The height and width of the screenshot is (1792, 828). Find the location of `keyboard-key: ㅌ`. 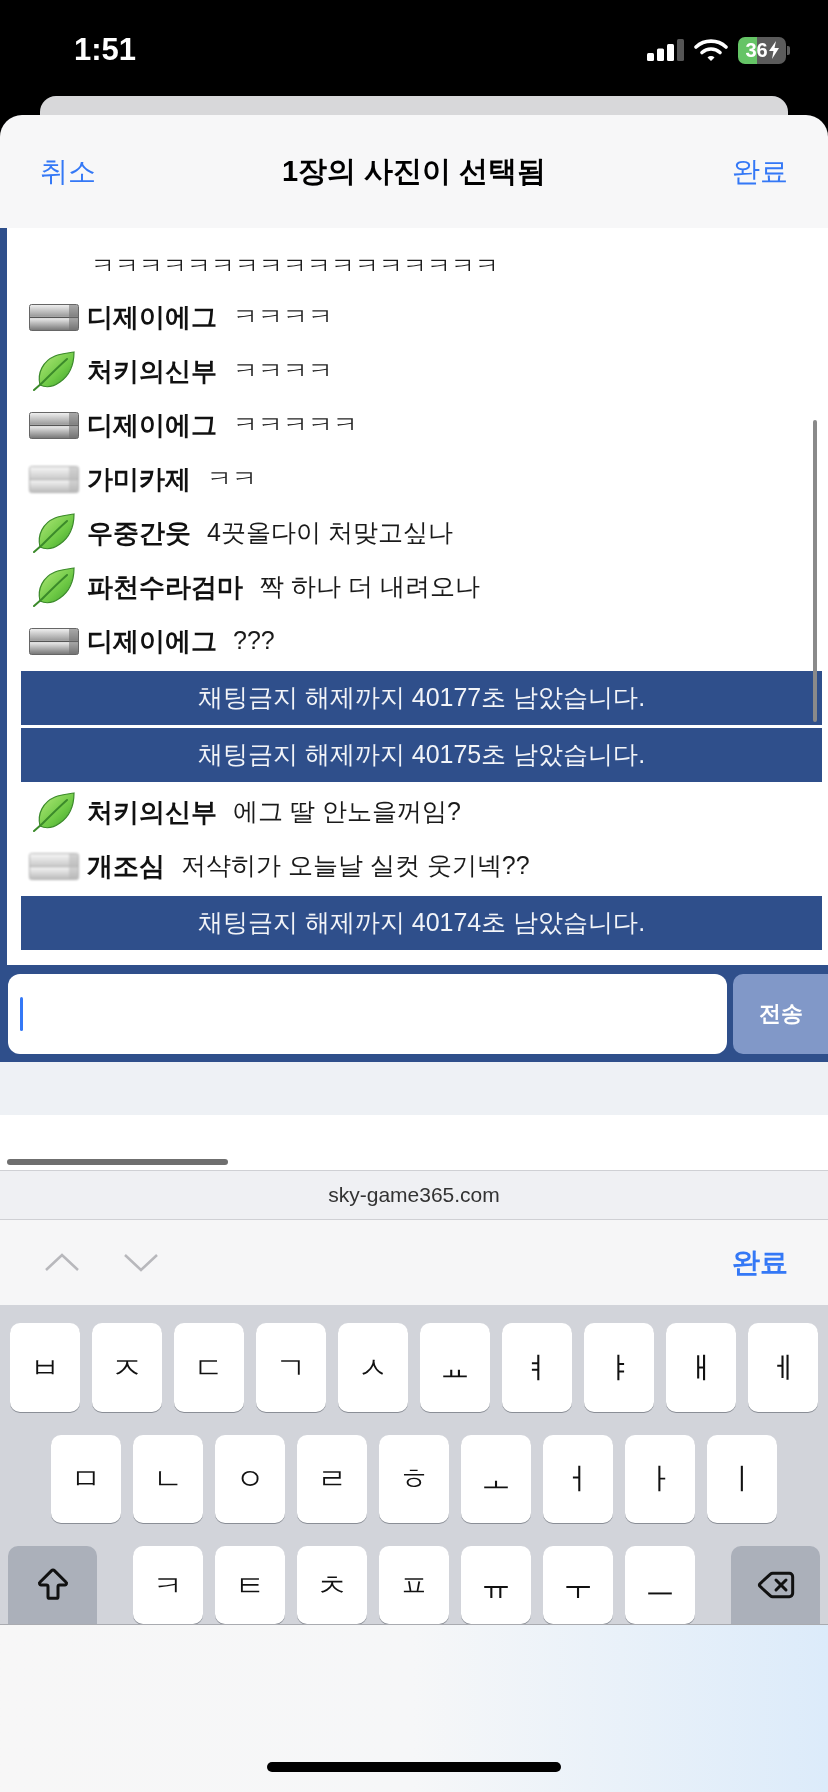

keyboard-key: ㅌ is located at coordinates (250, 1585).